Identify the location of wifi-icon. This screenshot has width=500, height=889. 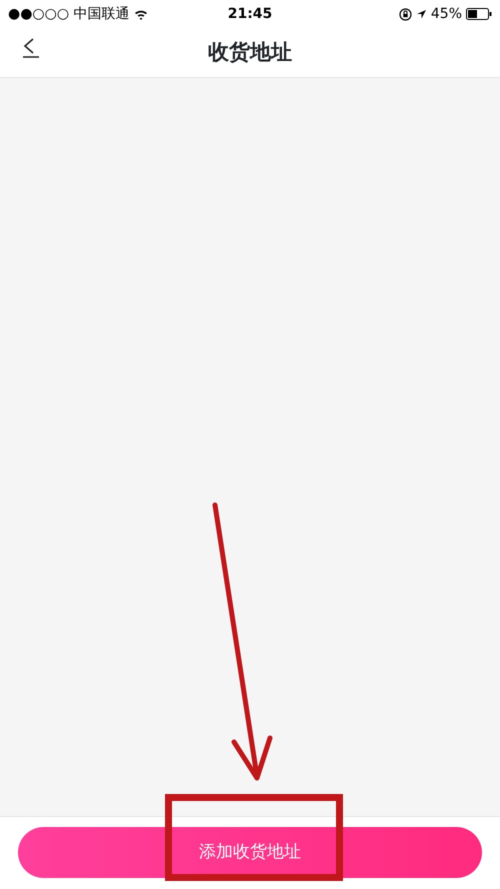
(141, 14).